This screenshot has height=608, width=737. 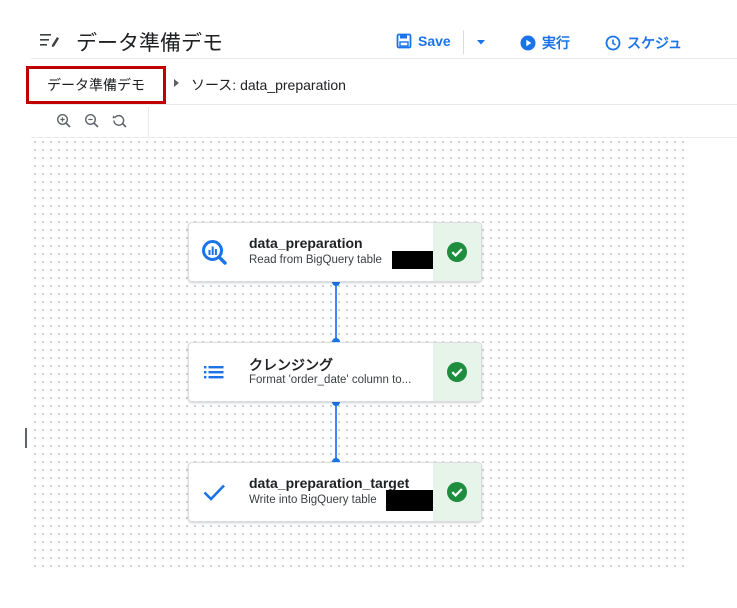 I want to click on panel-resize-handle, so click(x=26, y=438).